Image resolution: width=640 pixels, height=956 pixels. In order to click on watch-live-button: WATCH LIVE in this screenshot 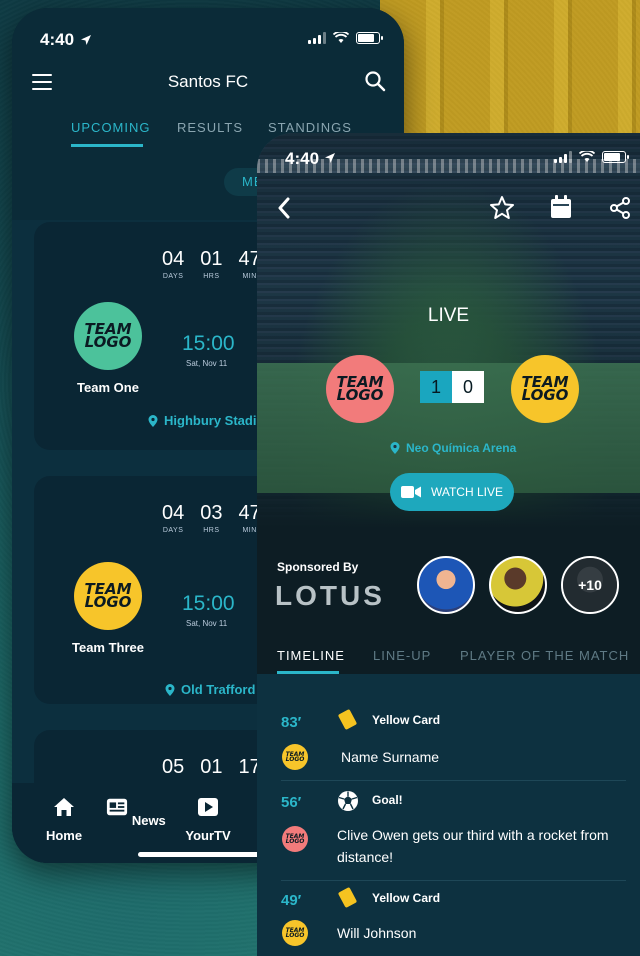, I will do `click(452, 492)`.